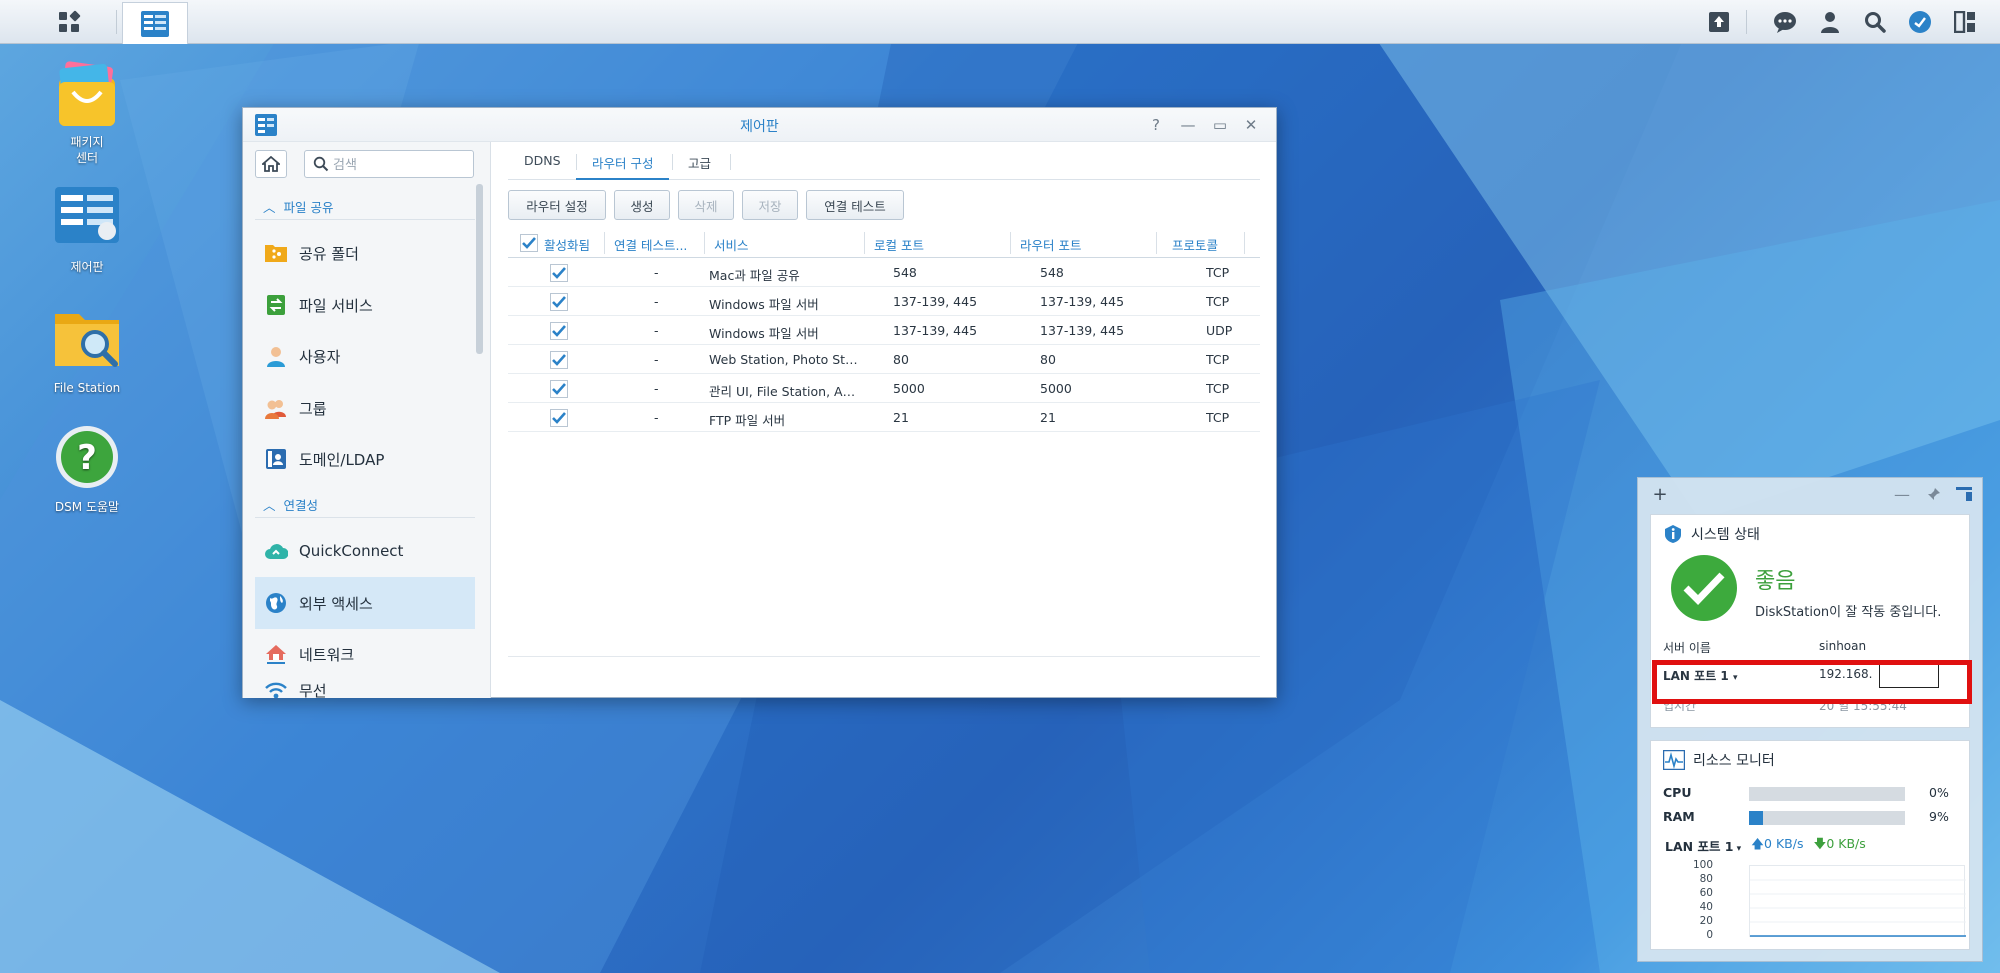 The width and height of the screenshot is (2000, 973). Describe the element at coordinates (1202, 243) in the screenshot. I see `column-header-protocol: 프로토콜` at that location.